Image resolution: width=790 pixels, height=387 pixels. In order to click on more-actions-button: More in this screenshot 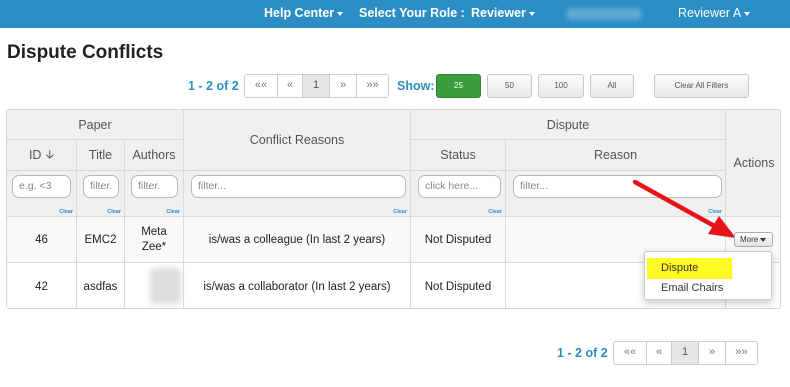, I will do `click(753, 239)`.